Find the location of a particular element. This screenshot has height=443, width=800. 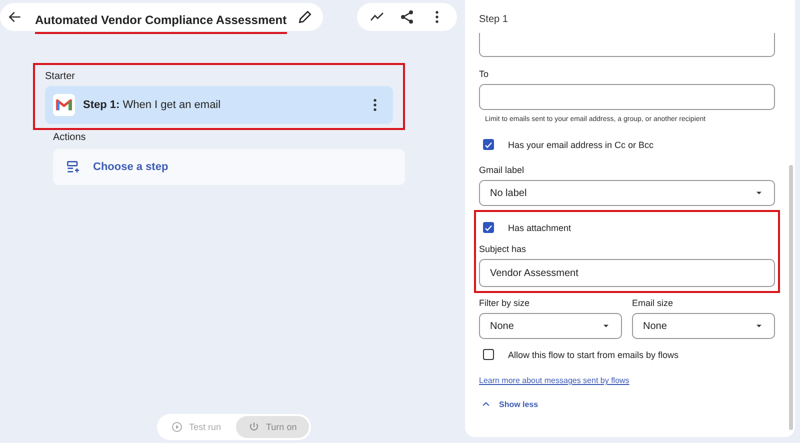

field-label: Gmail label is located at coordinates (502, 170).